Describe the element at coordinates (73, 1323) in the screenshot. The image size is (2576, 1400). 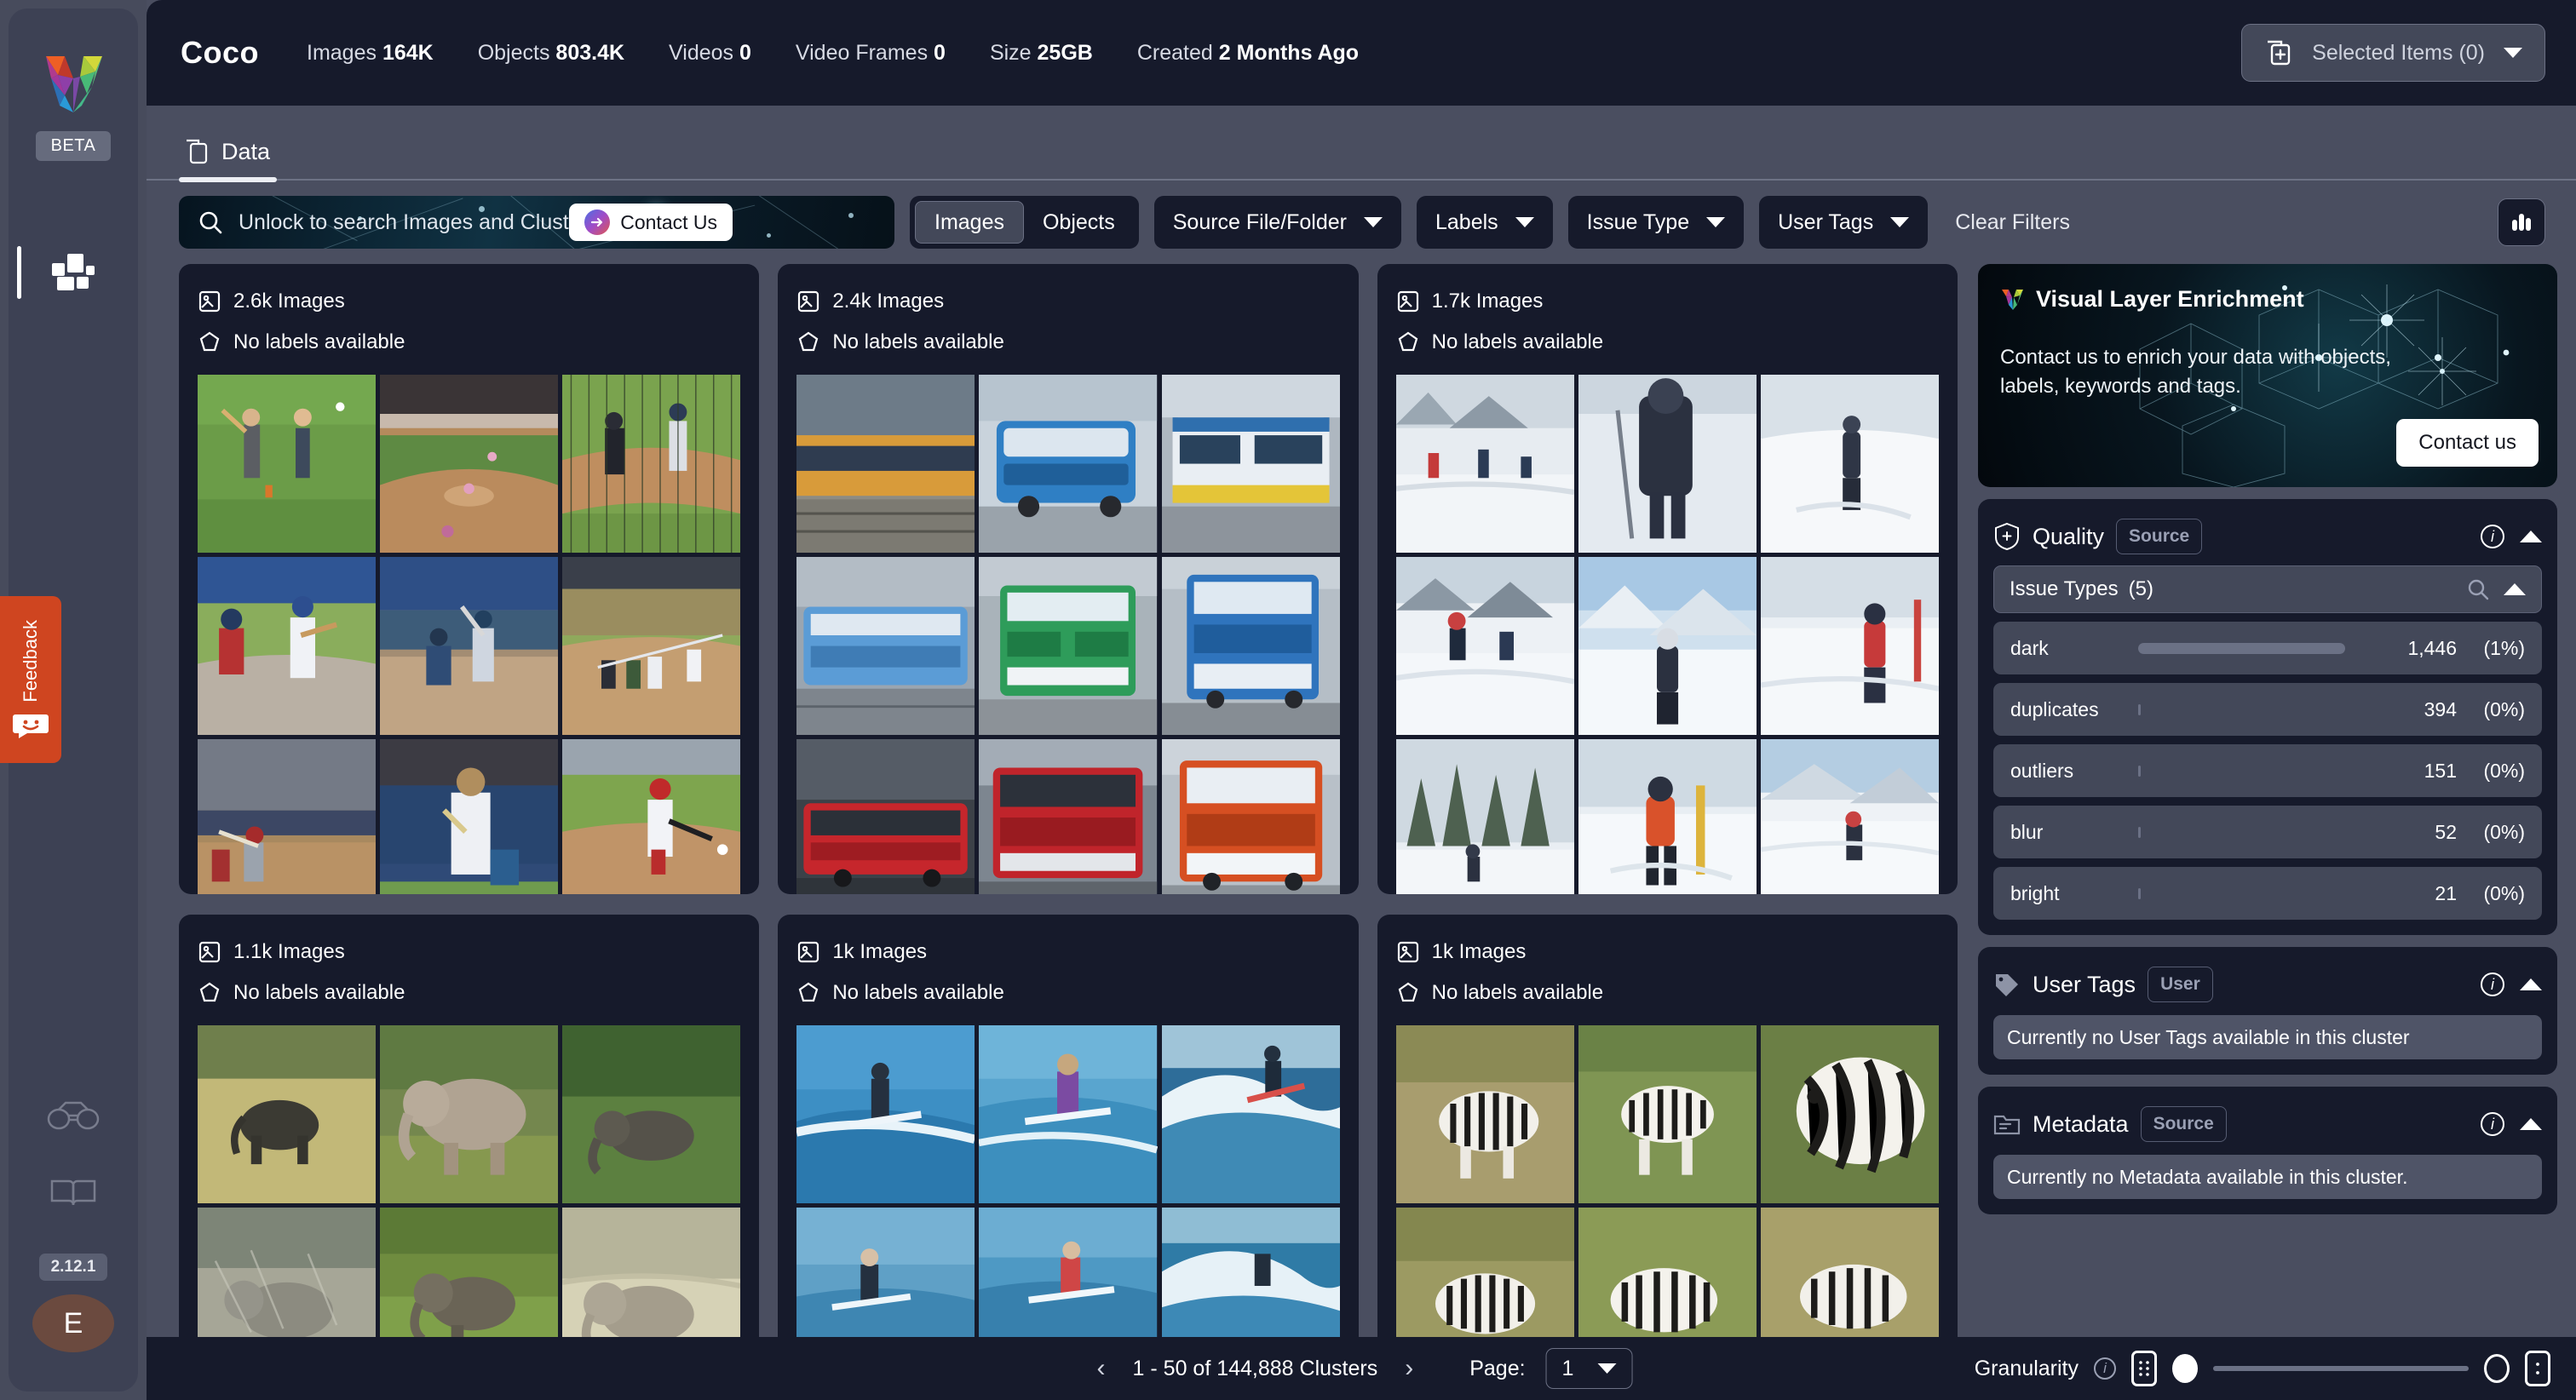
I see `avatar: E` at that location.